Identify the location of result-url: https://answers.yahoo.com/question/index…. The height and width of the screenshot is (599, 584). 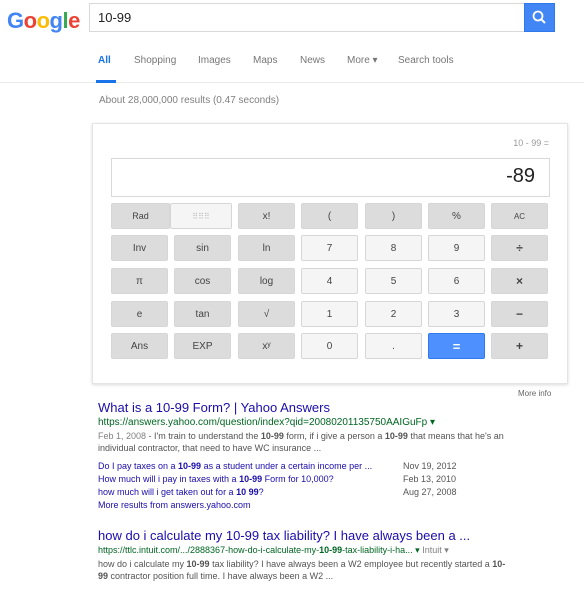
(266, 422).